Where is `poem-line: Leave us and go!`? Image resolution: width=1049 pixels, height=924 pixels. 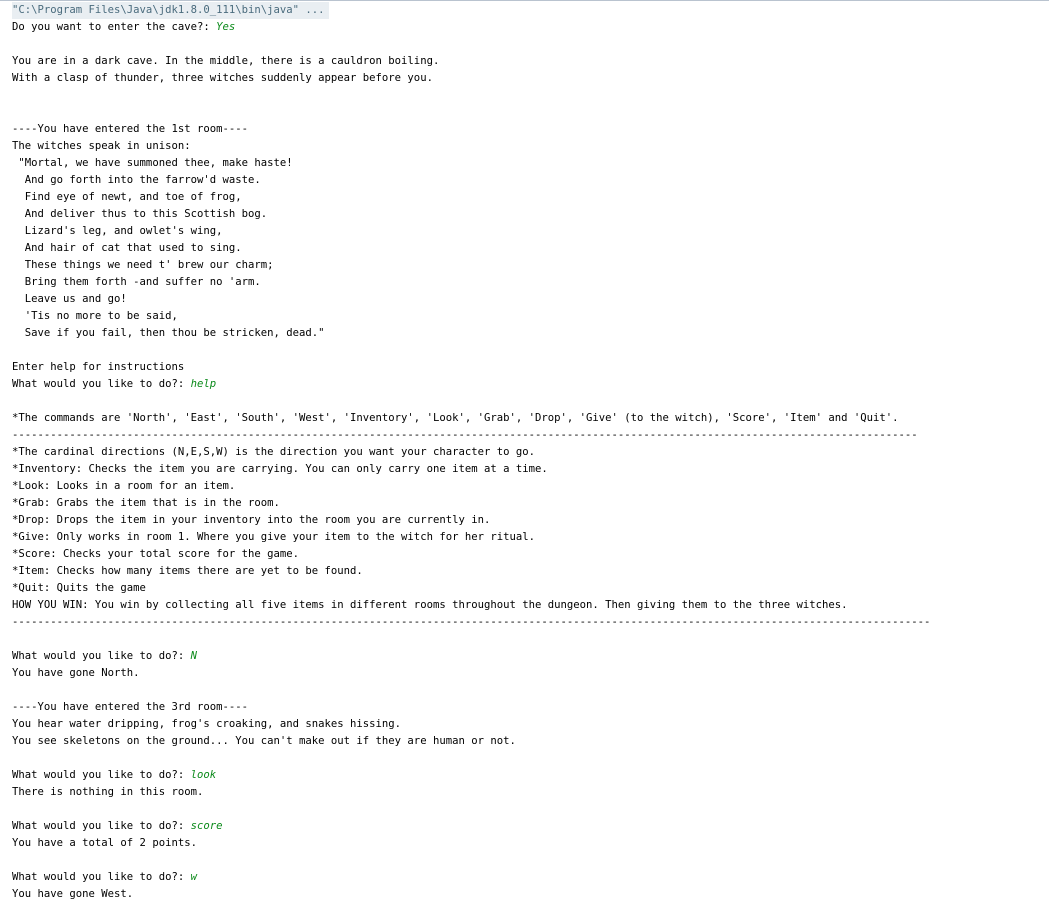 poem-line: Leave us and go! is located at coordinates (69, 299).